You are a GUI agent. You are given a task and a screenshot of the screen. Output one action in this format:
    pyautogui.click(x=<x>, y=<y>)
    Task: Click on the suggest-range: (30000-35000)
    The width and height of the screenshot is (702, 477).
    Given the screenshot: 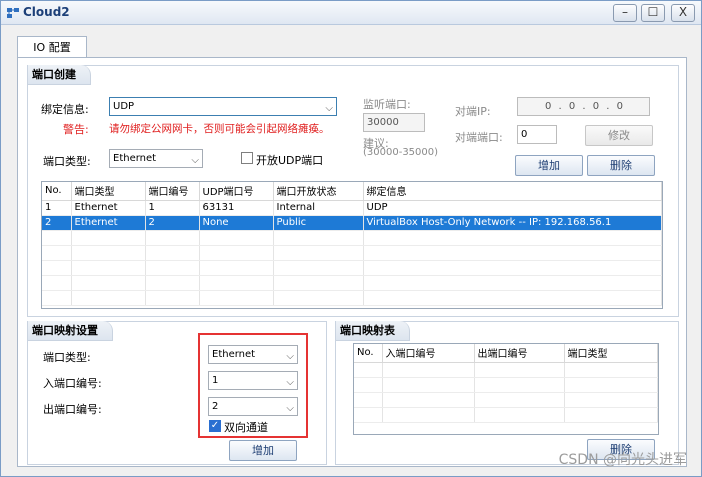 What is the action you would take?
    pyautogui.click(x=401, y=152)
    